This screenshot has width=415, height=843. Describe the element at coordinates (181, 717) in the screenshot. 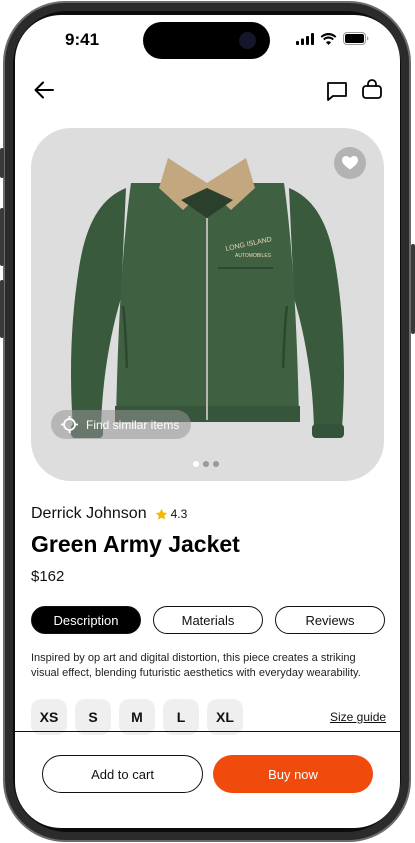

I see `size-option-l: L` at that location.